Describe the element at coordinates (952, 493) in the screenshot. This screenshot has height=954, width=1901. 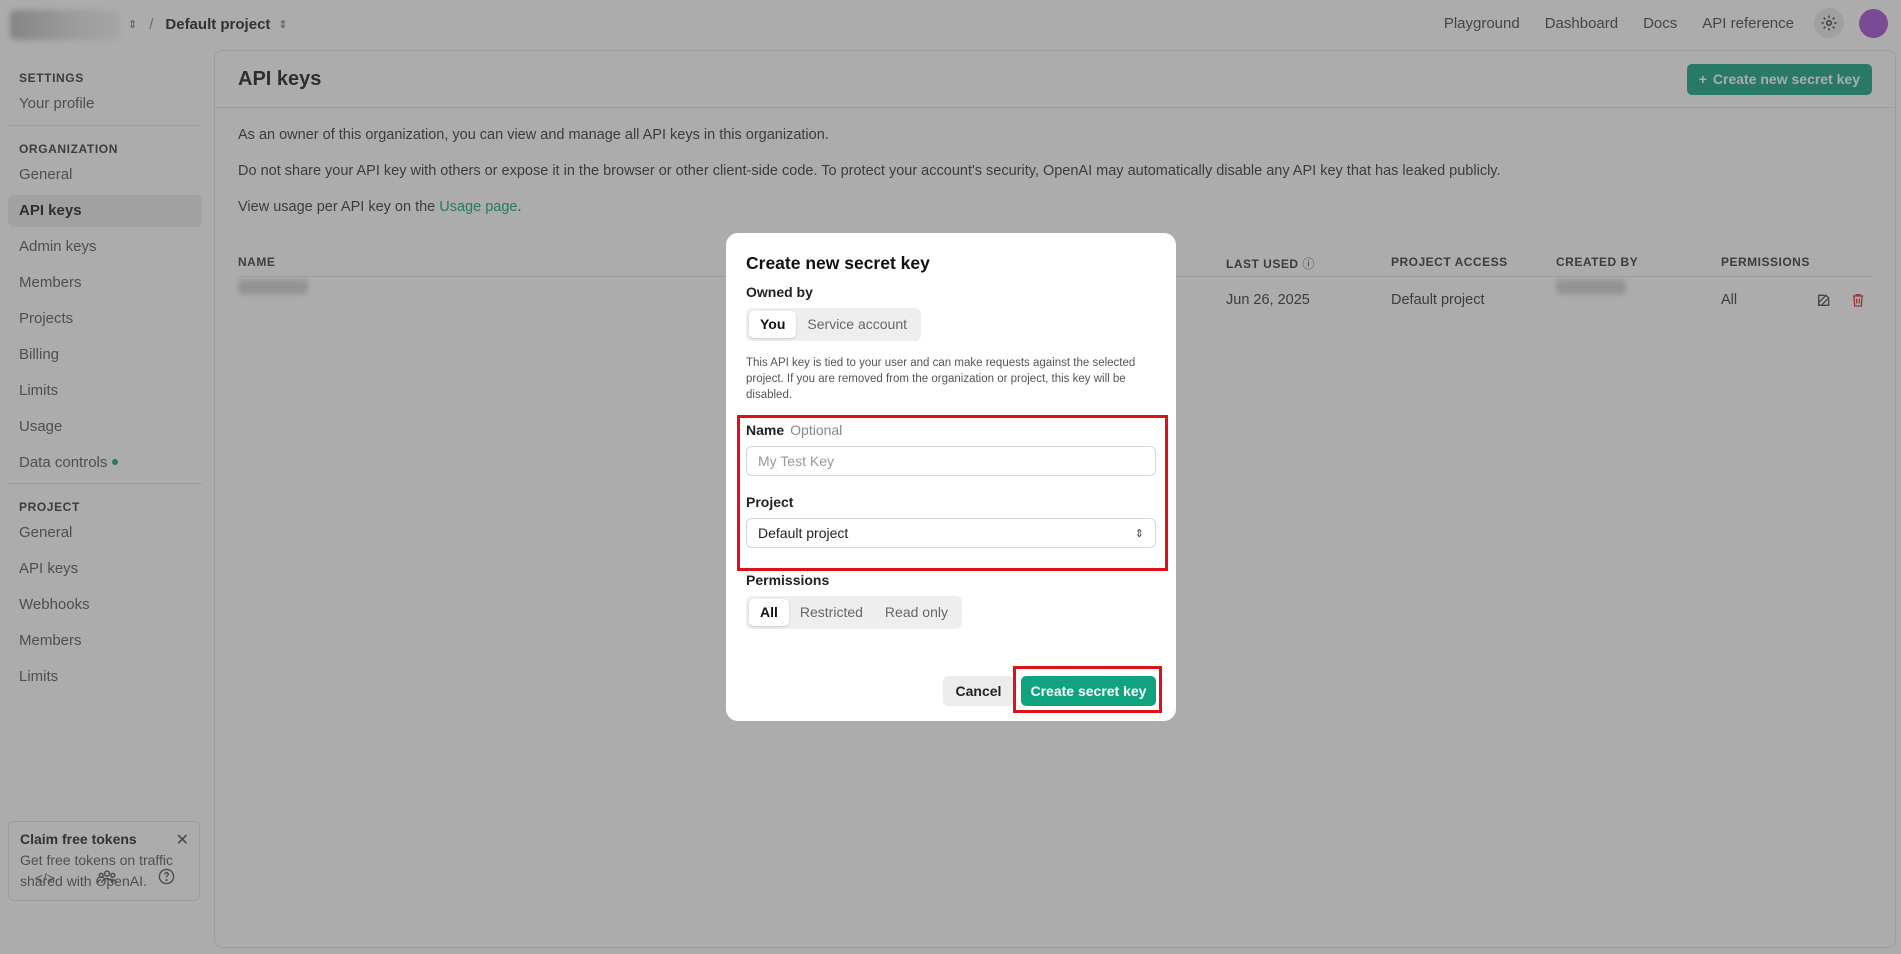
I see `highlight-box-name-project` at that location.